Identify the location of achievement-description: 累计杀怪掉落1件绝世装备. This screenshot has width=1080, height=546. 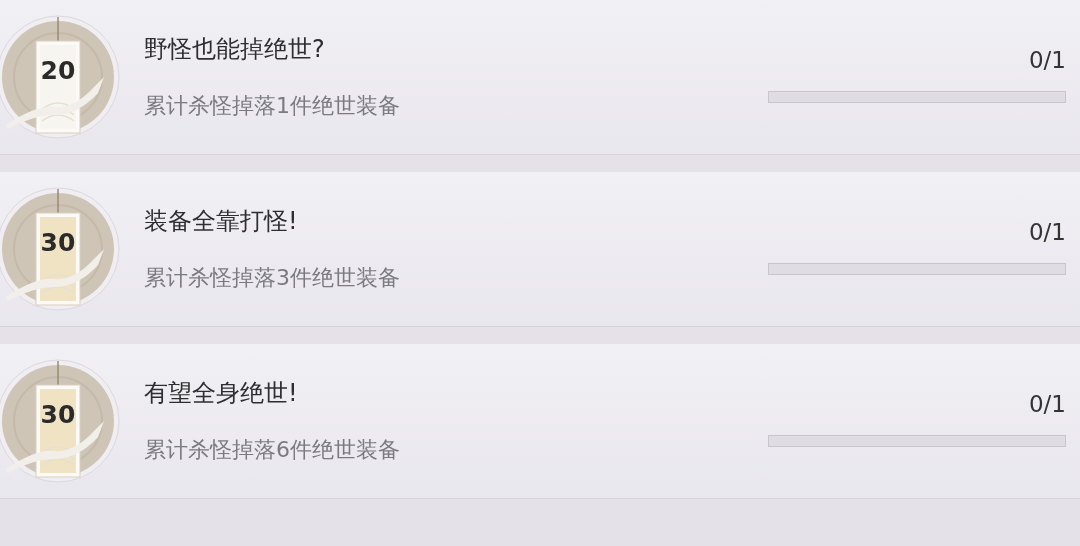
(272, 106).